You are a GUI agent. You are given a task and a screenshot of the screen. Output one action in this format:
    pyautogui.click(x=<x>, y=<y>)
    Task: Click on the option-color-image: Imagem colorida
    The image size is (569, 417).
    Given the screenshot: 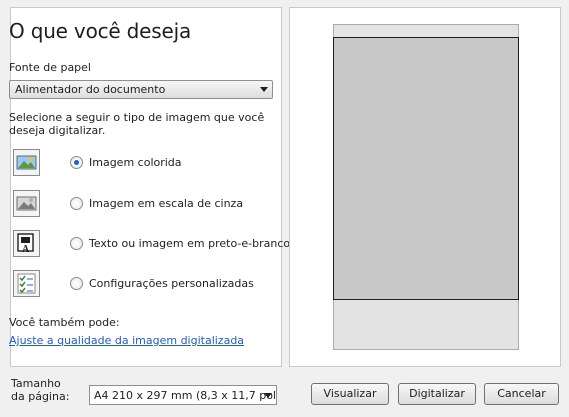 What is the action you would take?
    pyautogui.click(x=143, y=163)
    